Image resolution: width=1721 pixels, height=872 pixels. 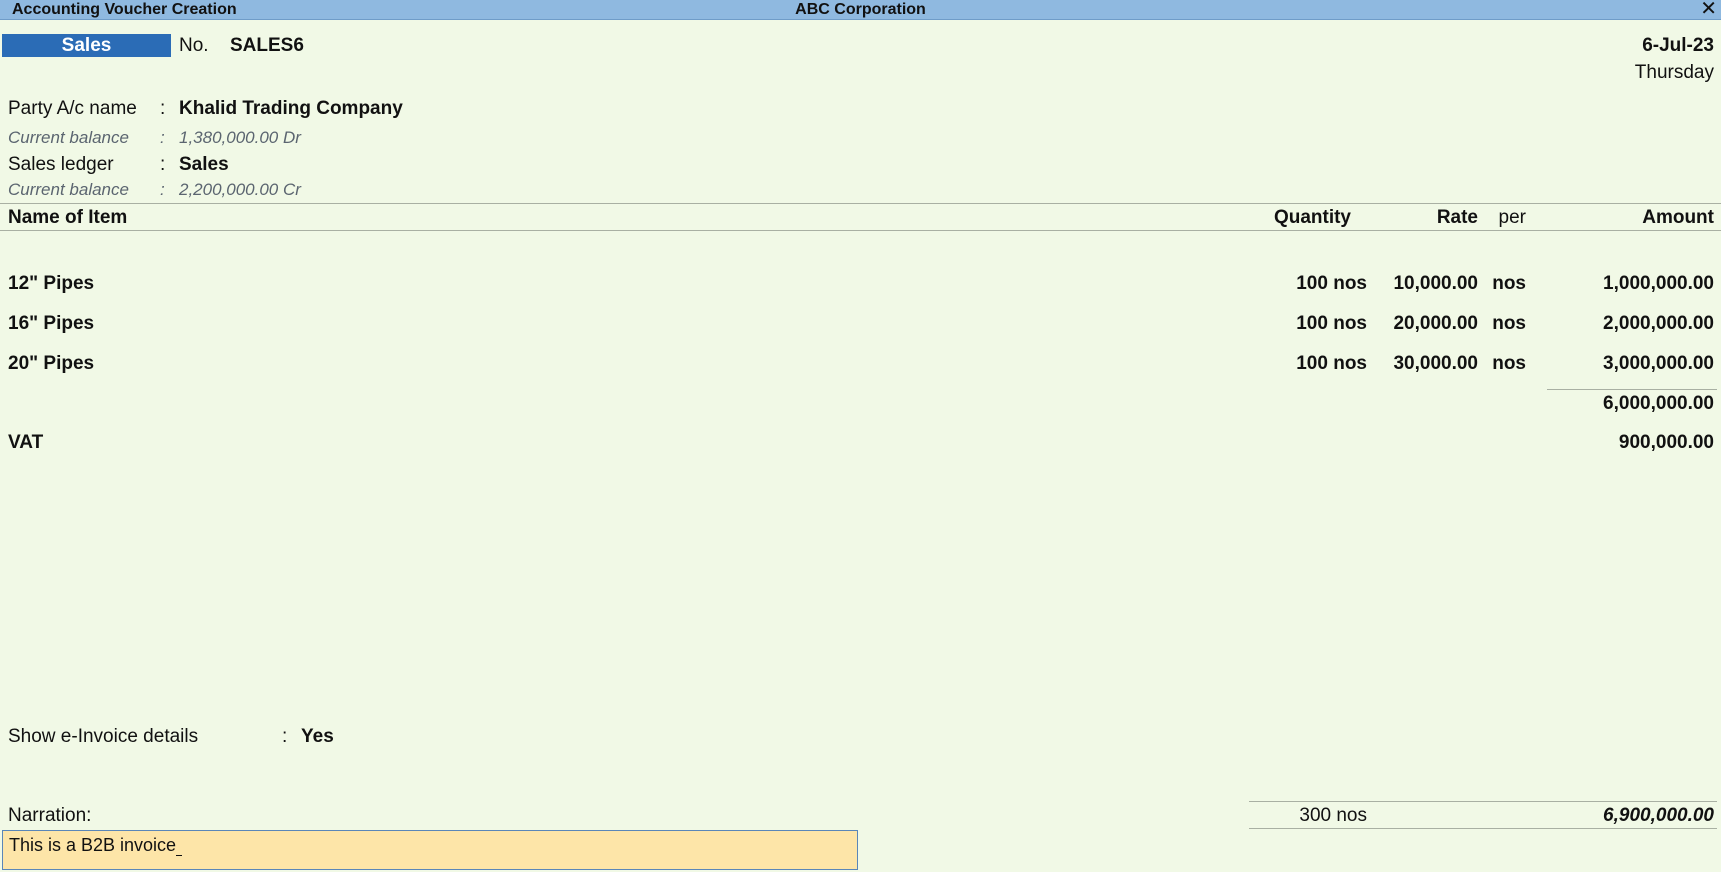 What do you see at coordinates (61, 164) in the screenshot?
I see `sales-ledger-label: Sales ledger` at bounding box center [61, 164].